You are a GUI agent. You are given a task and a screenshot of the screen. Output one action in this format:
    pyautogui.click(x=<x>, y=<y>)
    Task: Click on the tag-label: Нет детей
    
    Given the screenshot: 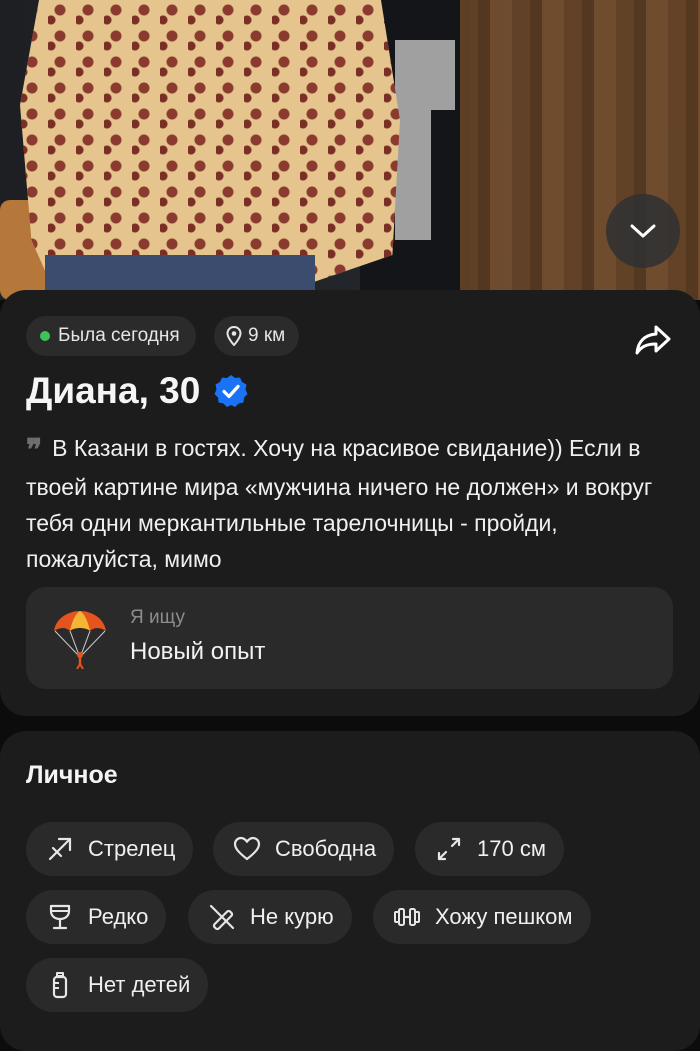 What is the action you would take?
    pyautogui.click(x=139, y=984)
    